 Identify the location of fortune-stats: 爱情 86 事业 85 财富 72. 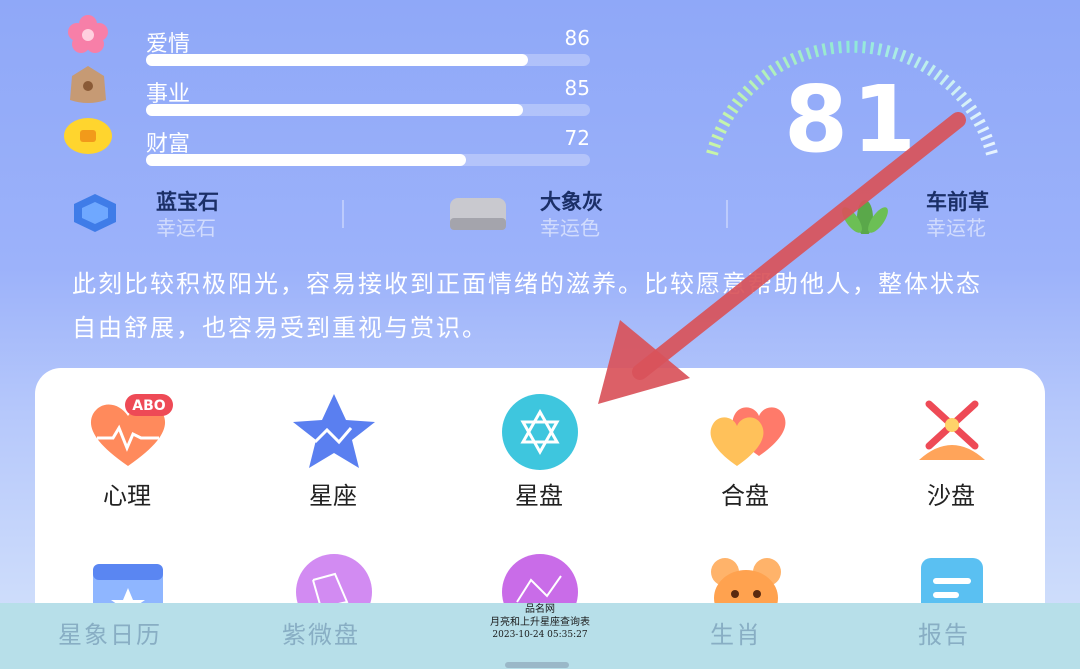
(310, 85).